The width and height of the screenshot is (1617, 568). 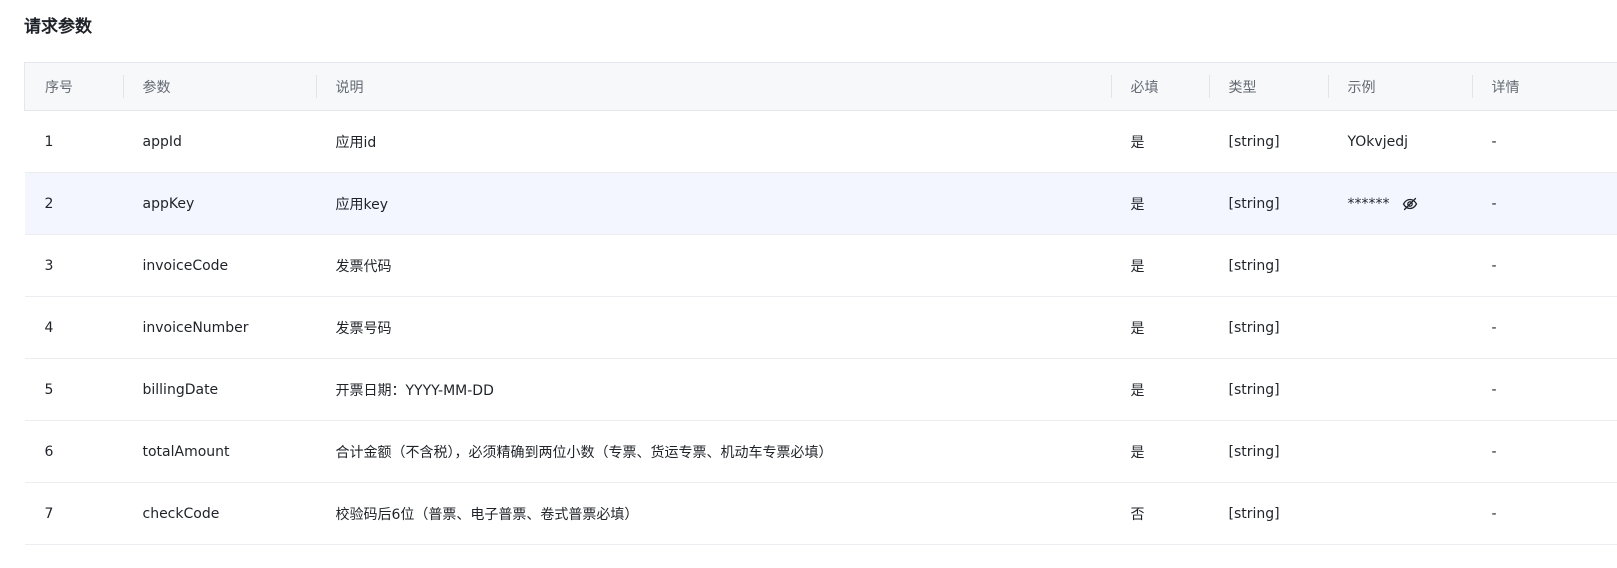 I want to click on cell-index: 3, so click(x=73, y=265).